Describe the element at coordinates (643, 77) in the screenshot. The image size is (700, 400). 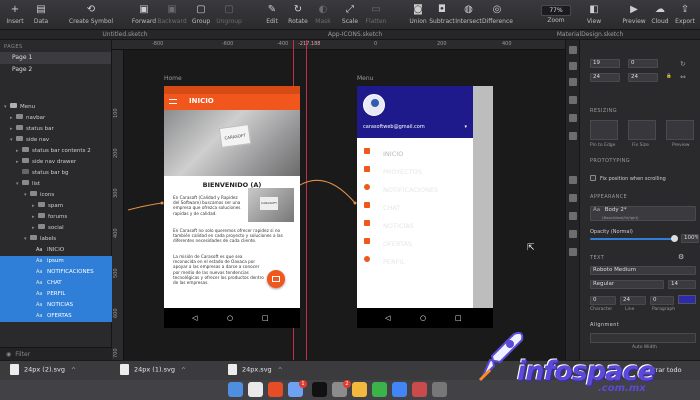
I see `height-field: 24` at that location.